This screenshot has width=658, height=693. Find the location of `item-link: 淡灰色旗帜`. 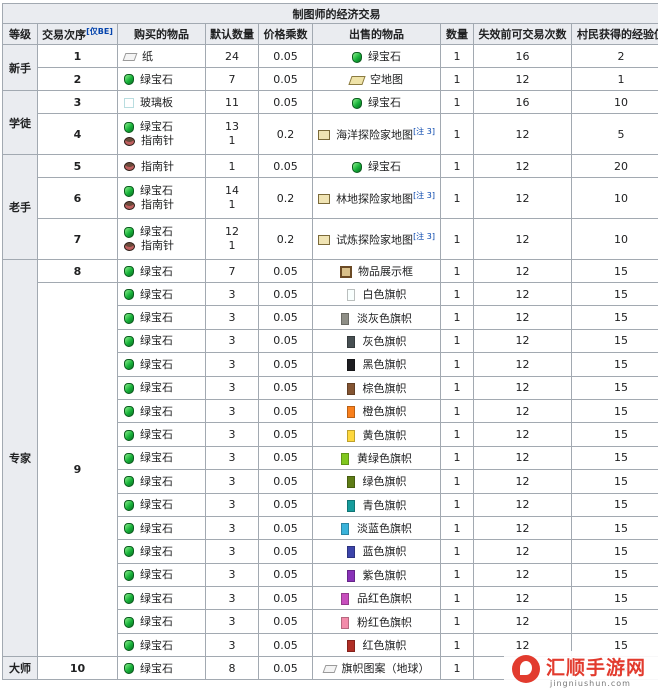

item-link: 淡灰色旗帜 is located at coordinates (384, 318).